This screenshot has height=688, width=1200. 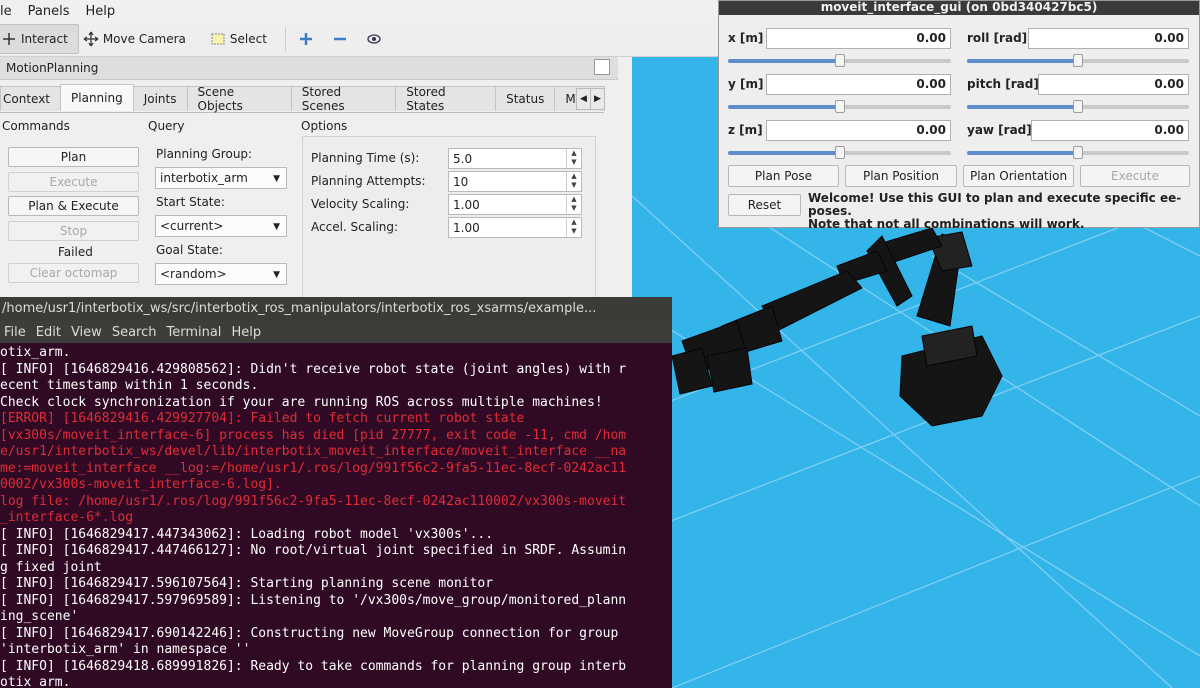 I want to click on start-state-select: <current> ▼, so click(x=221, y=226).